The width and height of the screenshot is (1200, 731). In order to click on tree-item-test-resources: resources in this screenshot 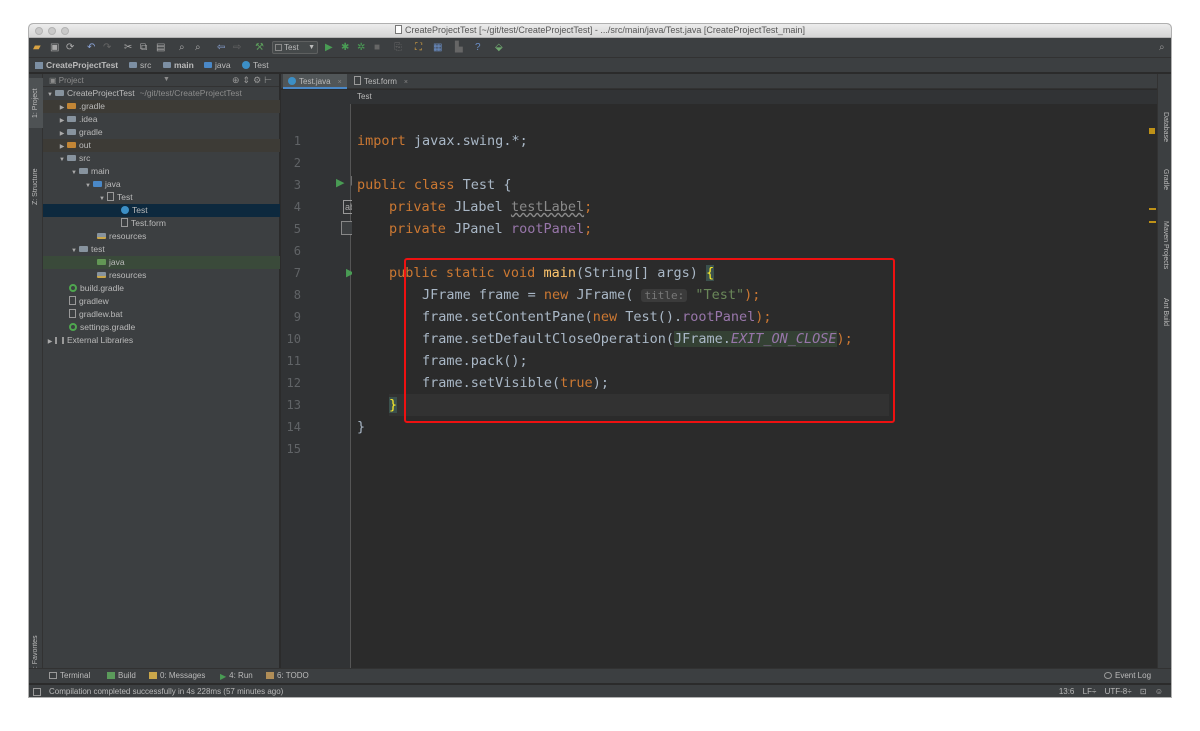, I will do `click(161, 275)`.